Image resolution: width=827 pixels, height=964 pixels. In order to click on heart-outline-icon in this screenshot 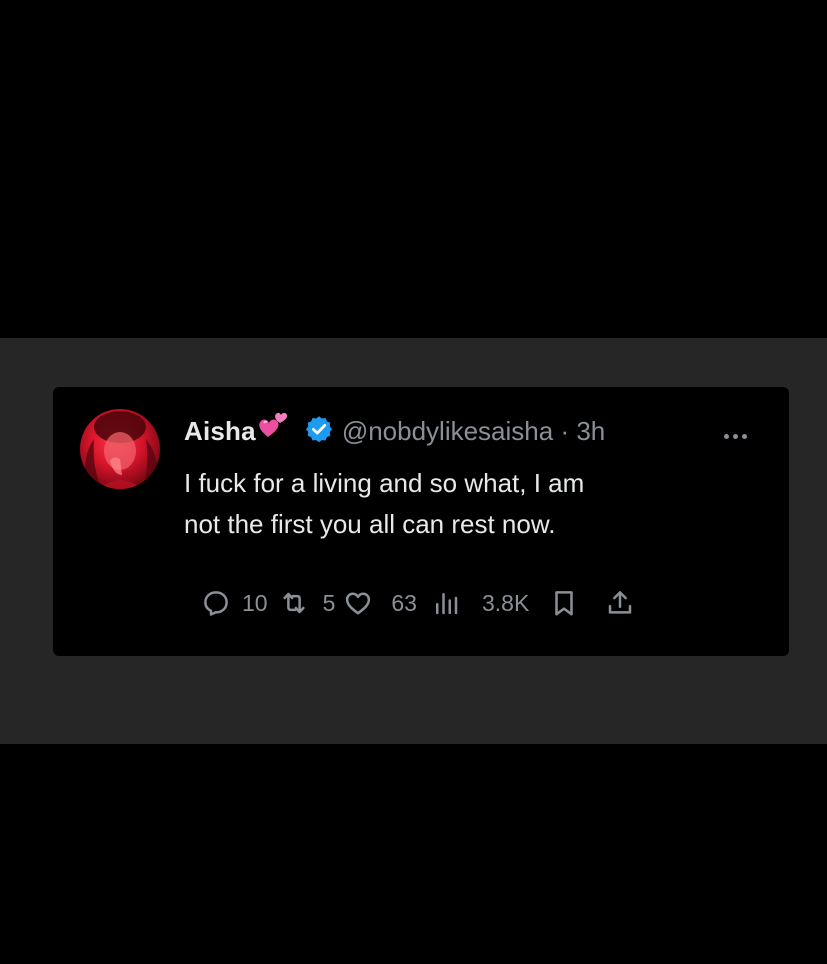, I will do `click(358, 603)`.